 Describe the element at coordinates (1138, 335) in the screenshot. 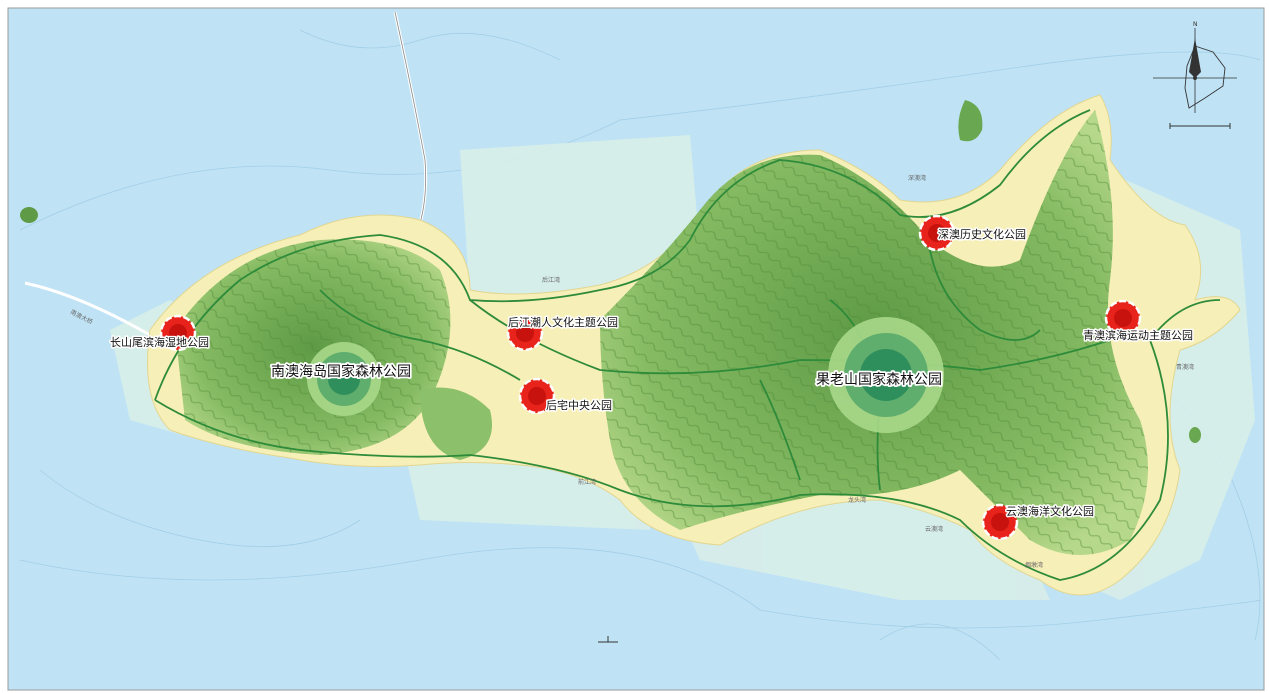

I see `theme-park-qingao-label: 青澳滨海运动主题公园` at that location.